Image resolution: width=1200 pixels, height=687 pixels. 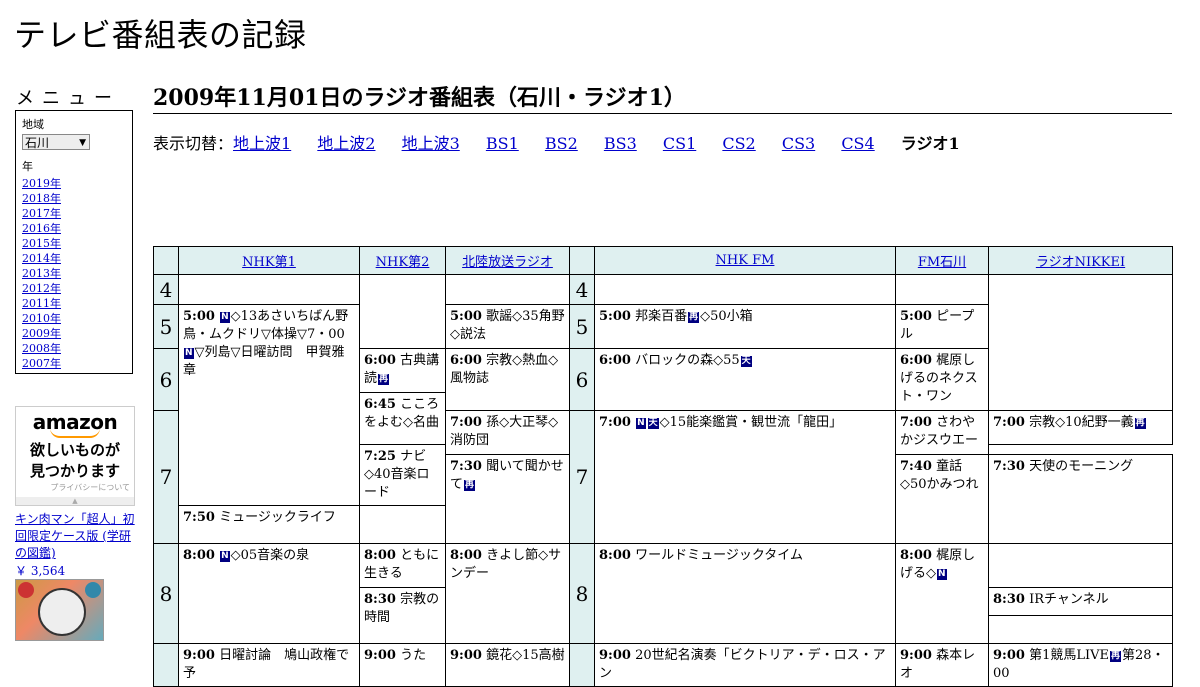 I want to click on year-link-2016: 2016年, so click(x=74, y=228).